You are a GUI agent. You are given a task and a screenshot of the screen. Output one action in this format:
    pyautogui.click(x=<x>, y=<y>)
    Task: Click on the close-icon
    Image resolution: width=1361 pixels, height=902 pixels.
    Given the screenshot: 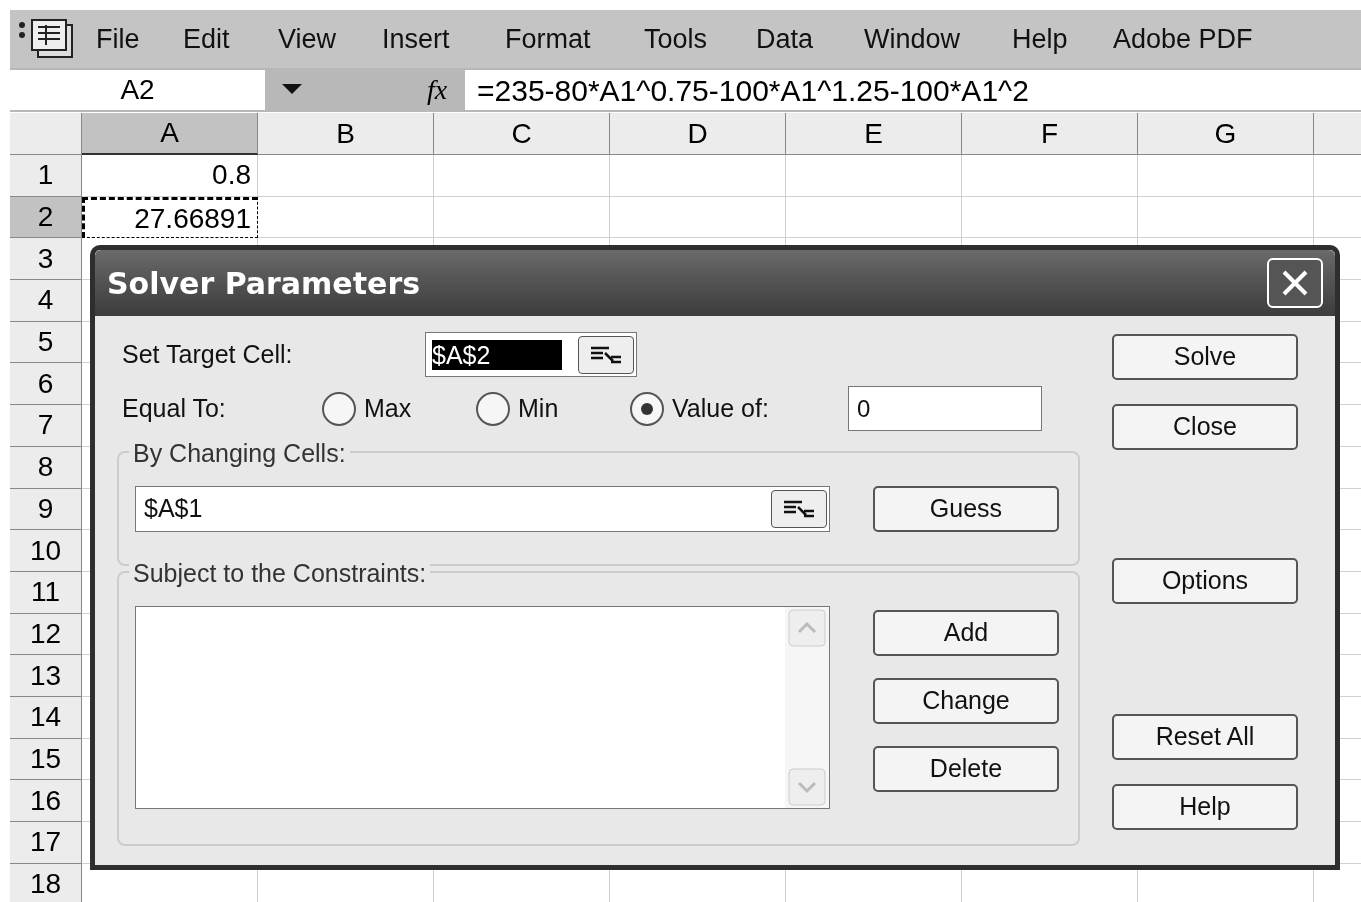 What is the action you would take?
    pyautogui.click(x=1295, y=283)
    